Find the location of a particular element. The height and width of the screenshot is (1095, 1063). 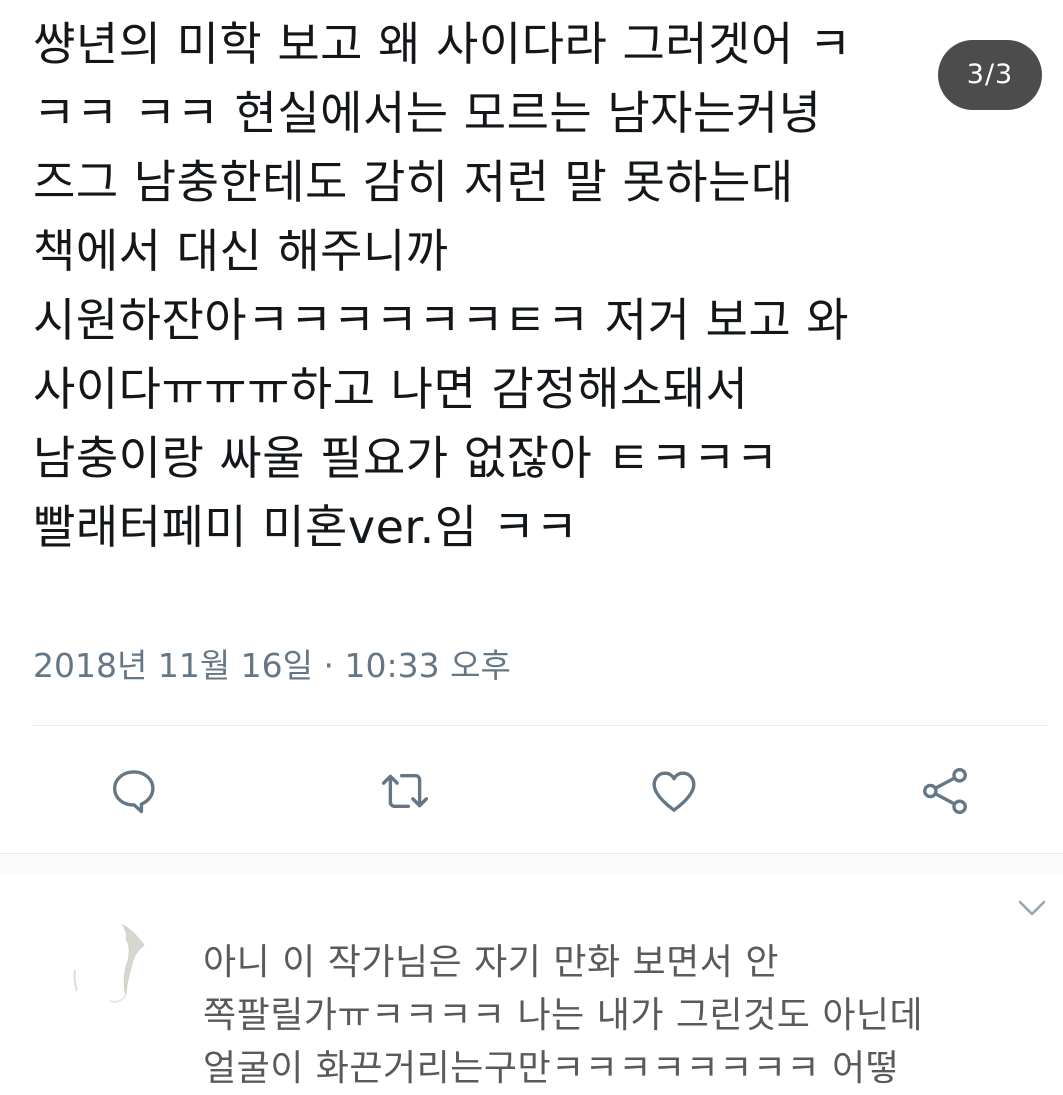

reply-button is located at coordinates (134, 791).